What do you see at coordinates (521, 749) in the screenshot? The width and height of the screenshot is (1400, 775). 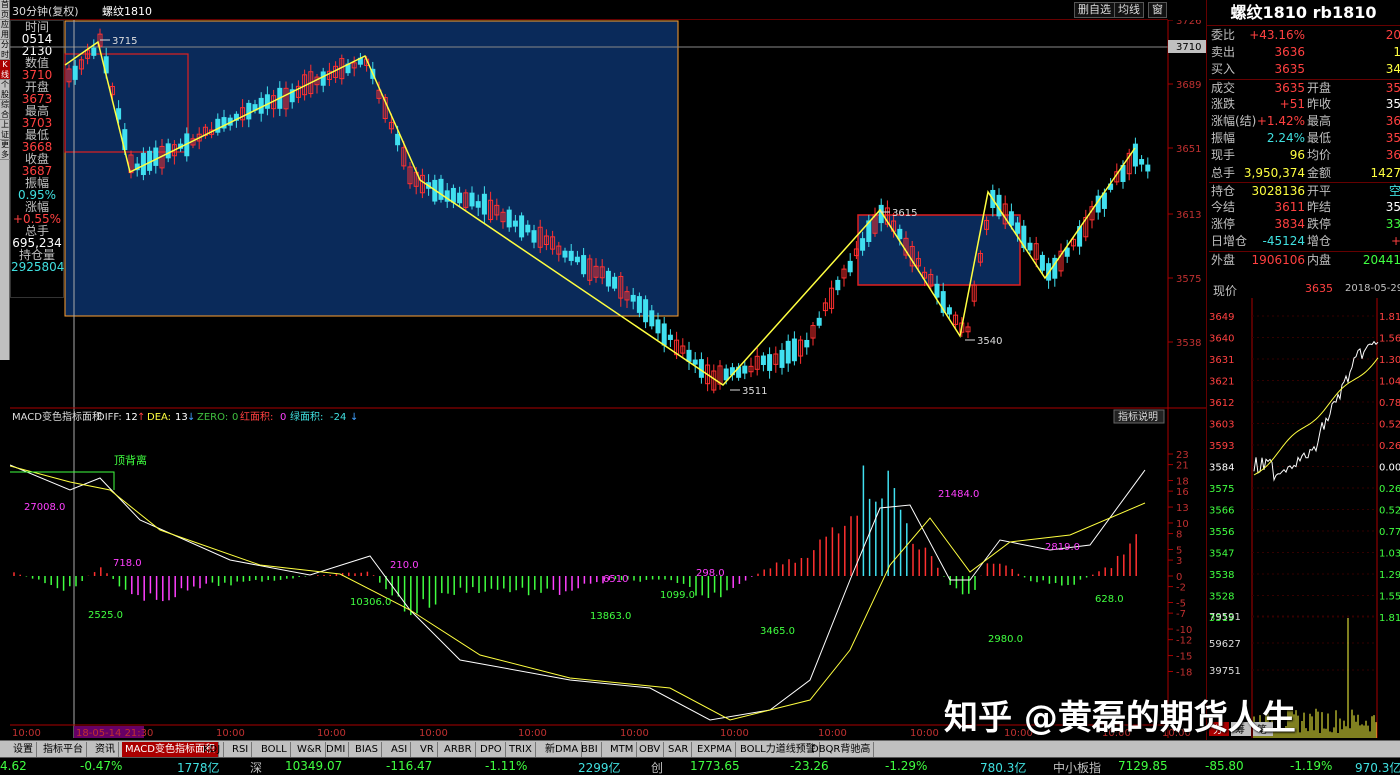 I see `indicator-tab: TRIX` at bounding box center [521, 749].